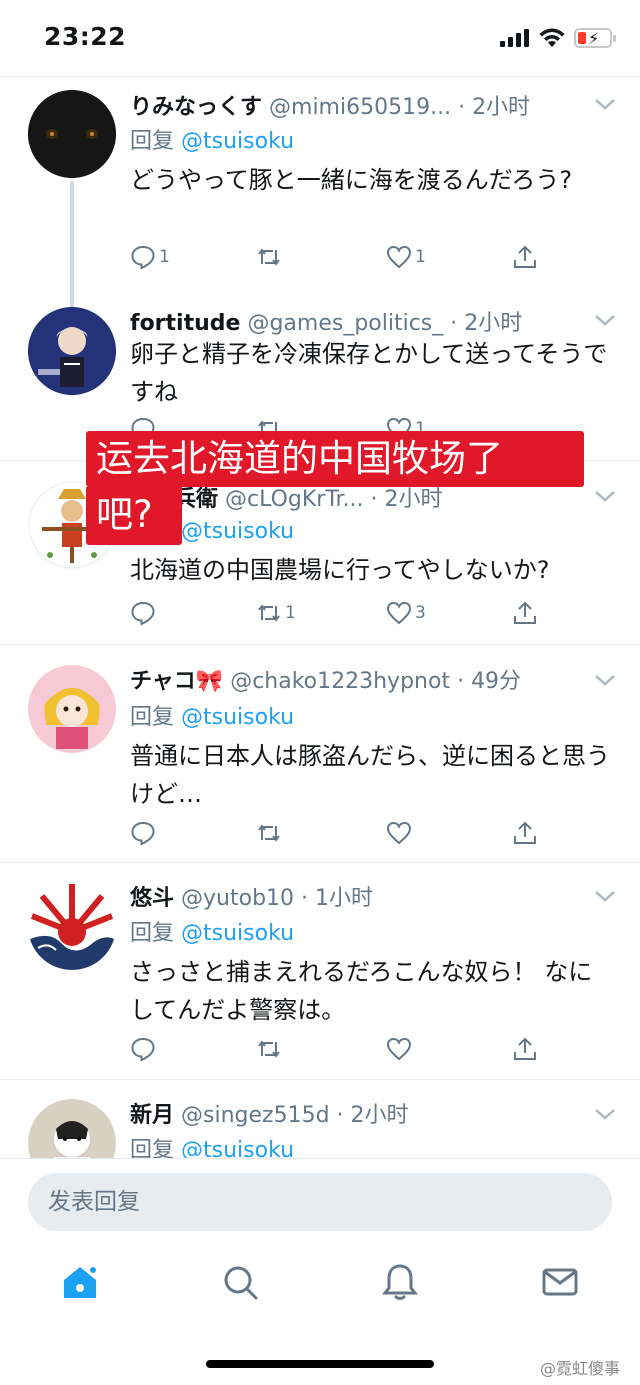 The image size is (640, 1385). What do you see at coordinates (320, 77) in the screenshot?
I see `reply-item` at bounding box center [320, 77].